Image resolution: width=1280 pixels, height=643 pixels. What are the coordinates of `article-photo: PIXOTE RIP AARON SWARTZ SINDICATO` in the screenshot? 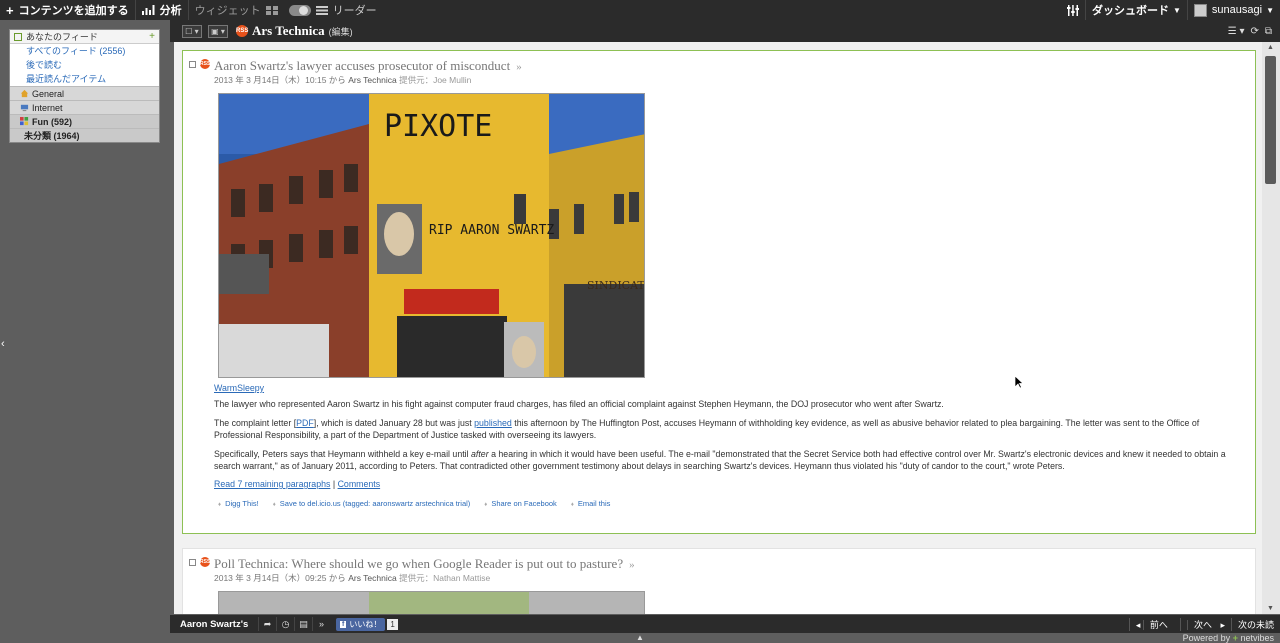 It's located at (431, 235).